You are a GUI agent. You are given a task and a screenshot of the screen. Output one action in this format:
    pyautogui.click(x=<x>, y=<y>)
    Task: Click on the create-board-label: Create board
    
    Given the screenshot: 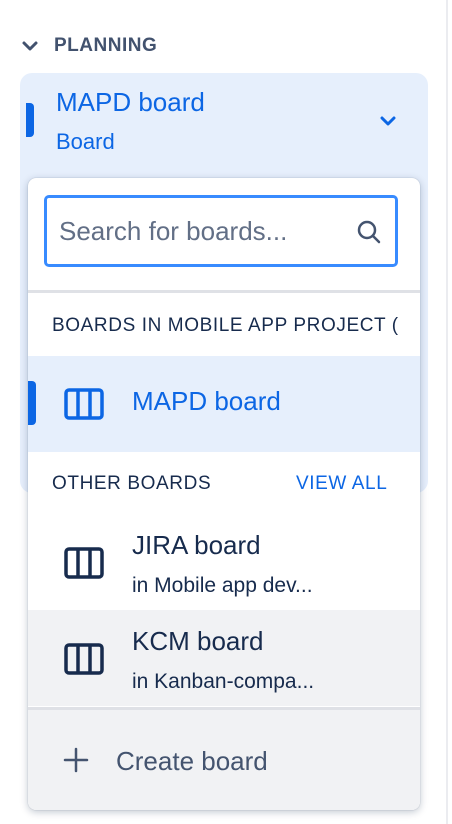 What is the action you would take?
    pyautogui.click(x=192, y=761)
    